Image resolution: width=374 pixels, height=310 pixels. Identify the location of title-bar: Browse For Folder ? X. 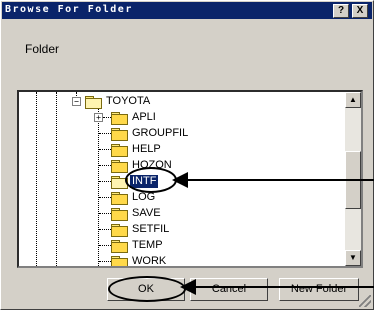
(187, 10).